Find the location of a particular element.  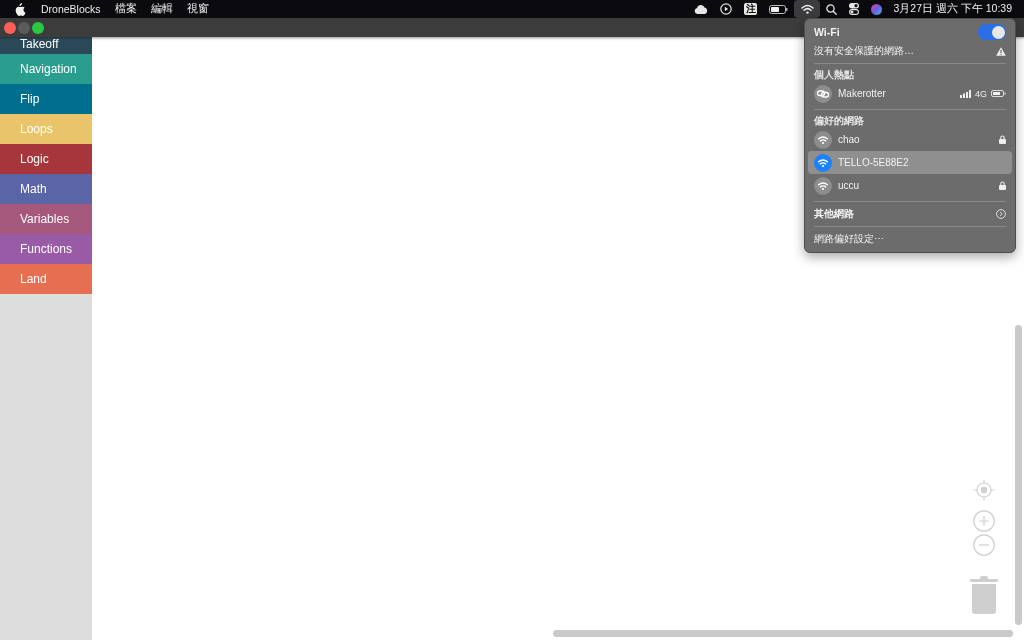

warning-icon is located at coordinates (1001, 51).